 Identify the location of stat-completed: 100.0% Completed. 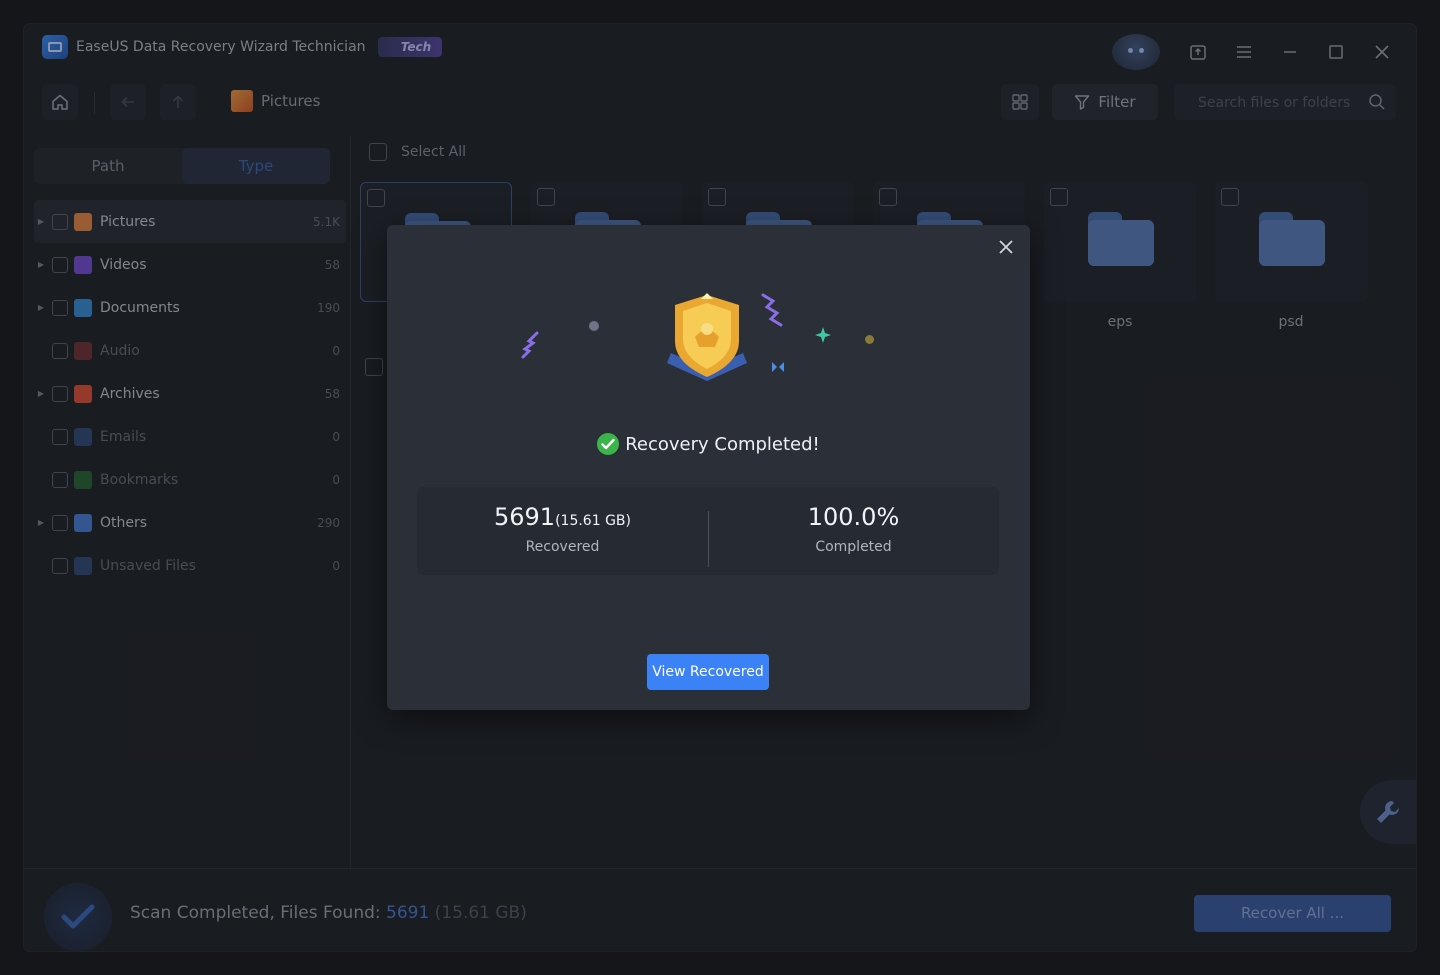
(853, 531).